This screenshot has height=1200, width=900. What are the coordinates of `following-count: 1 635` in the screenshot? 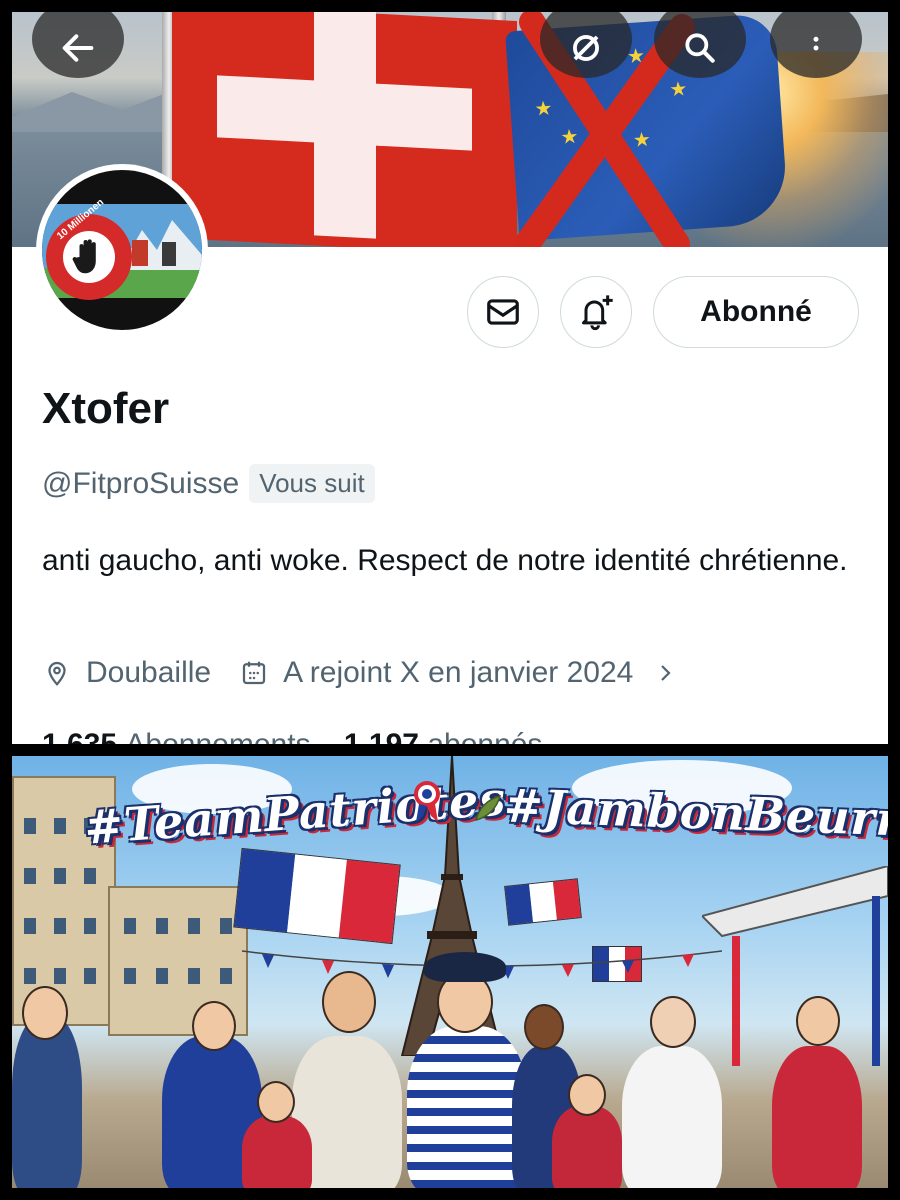 It's located at (79, 736).